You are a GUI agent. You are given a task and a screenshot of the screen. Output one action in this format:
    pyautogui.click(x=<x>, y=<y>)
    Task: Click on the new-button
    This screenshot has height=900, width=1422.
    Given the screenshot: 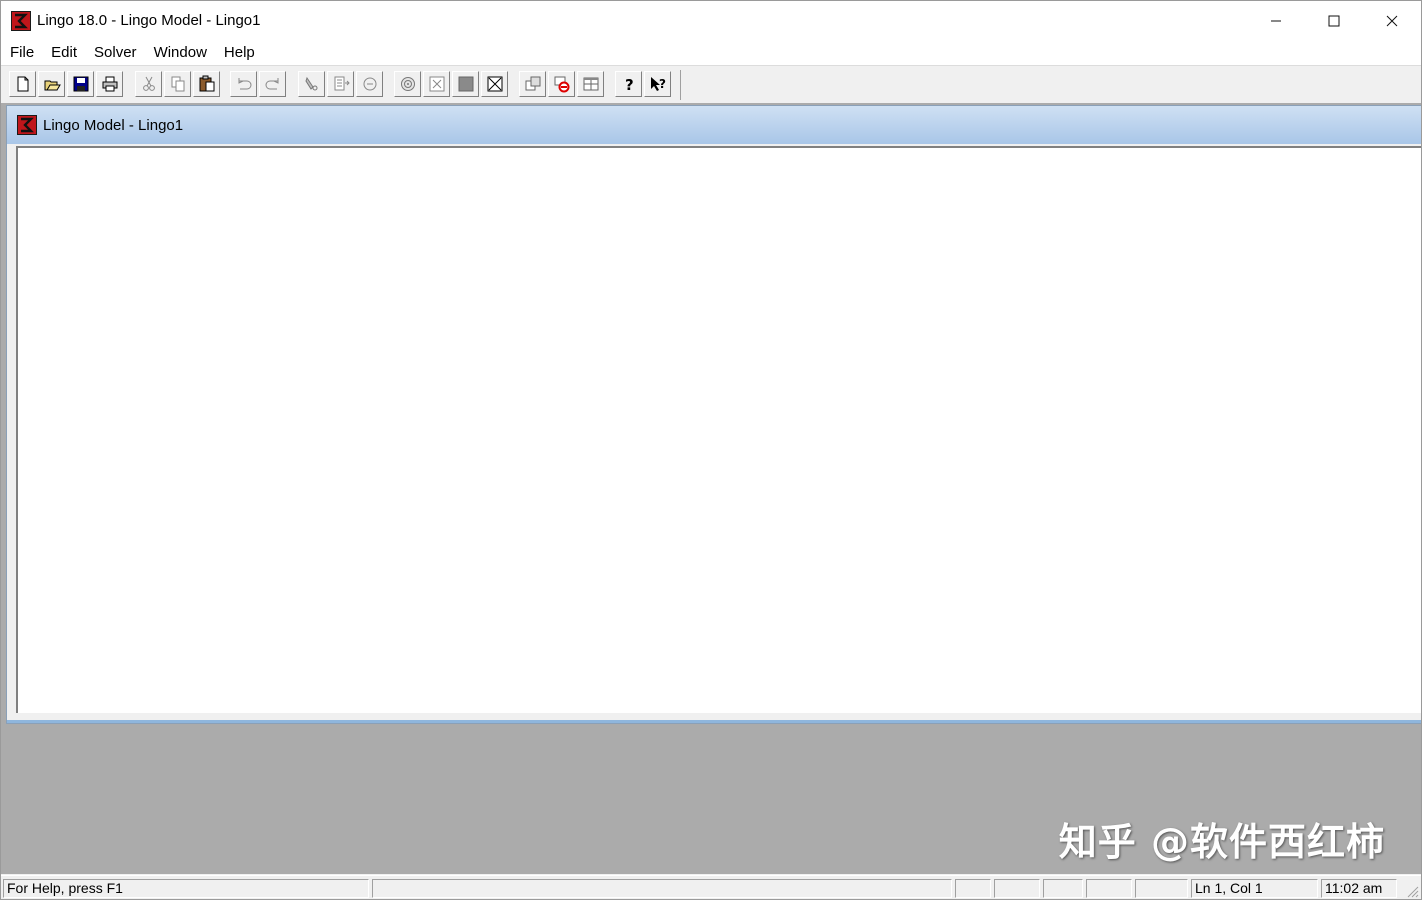 What is the action you would take?
    pyautogui.click(x=22, y=84)
    